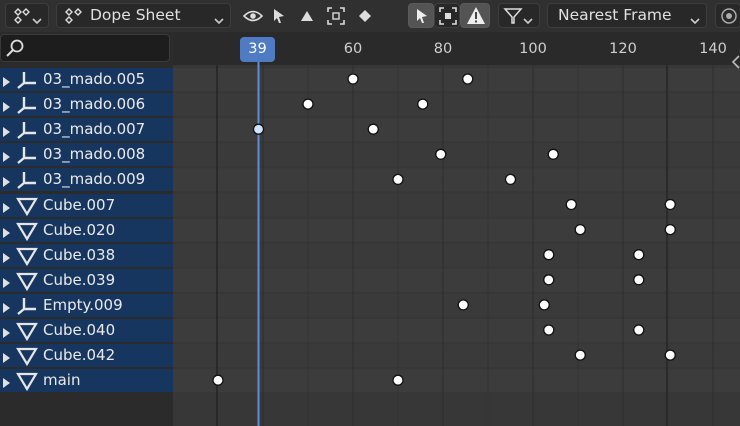  I want to click on chevron-left-icon, so click(735, 62).